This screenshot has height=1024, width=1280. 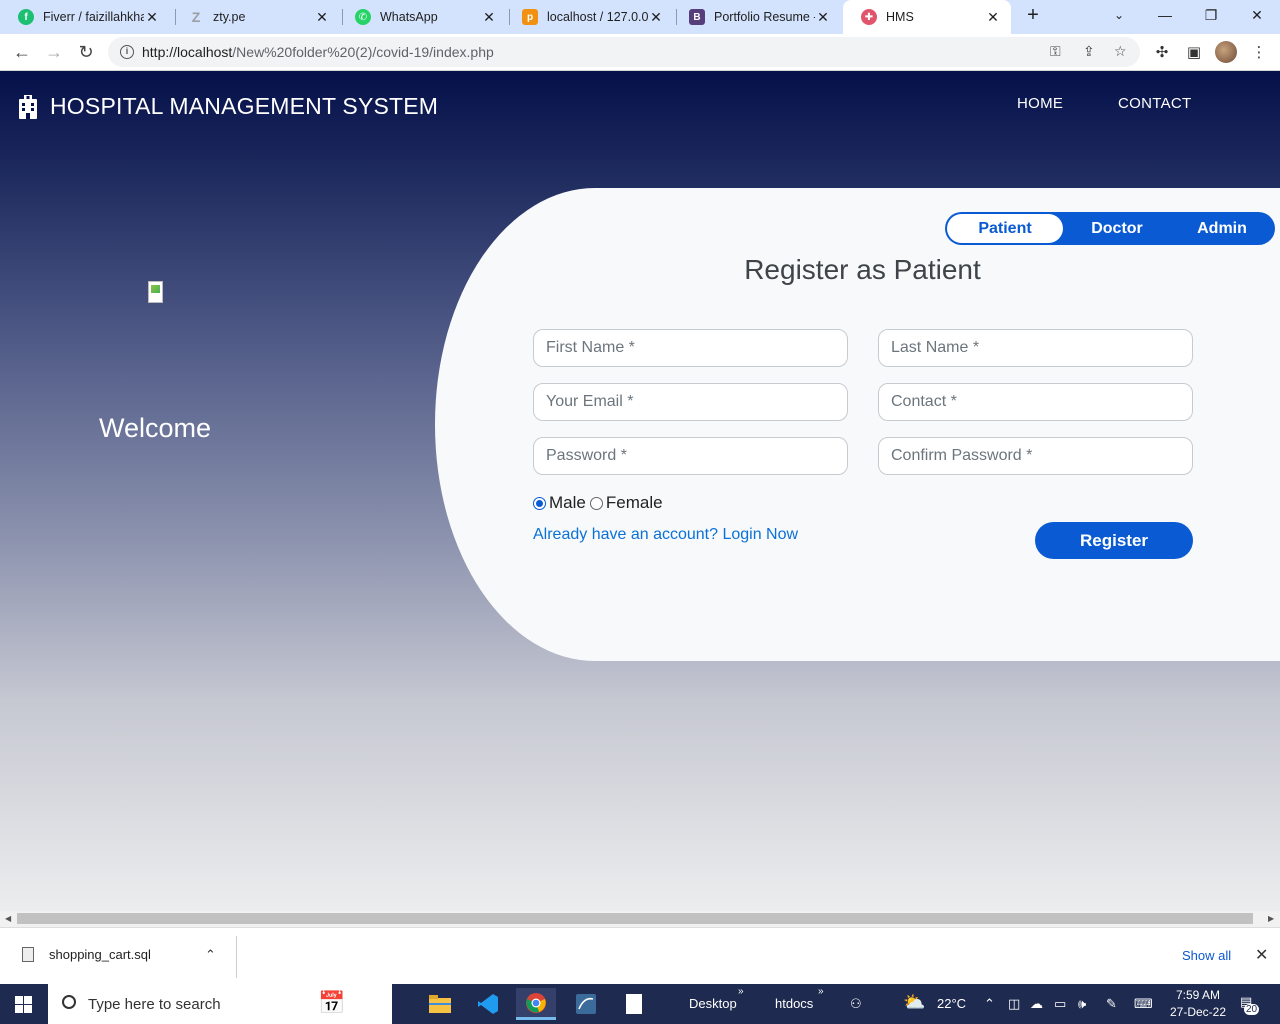 What do you see at coordinates (697, 17) in the screenshot?
I see `bootstrap-icon: B` at bounding box center [697, 17].